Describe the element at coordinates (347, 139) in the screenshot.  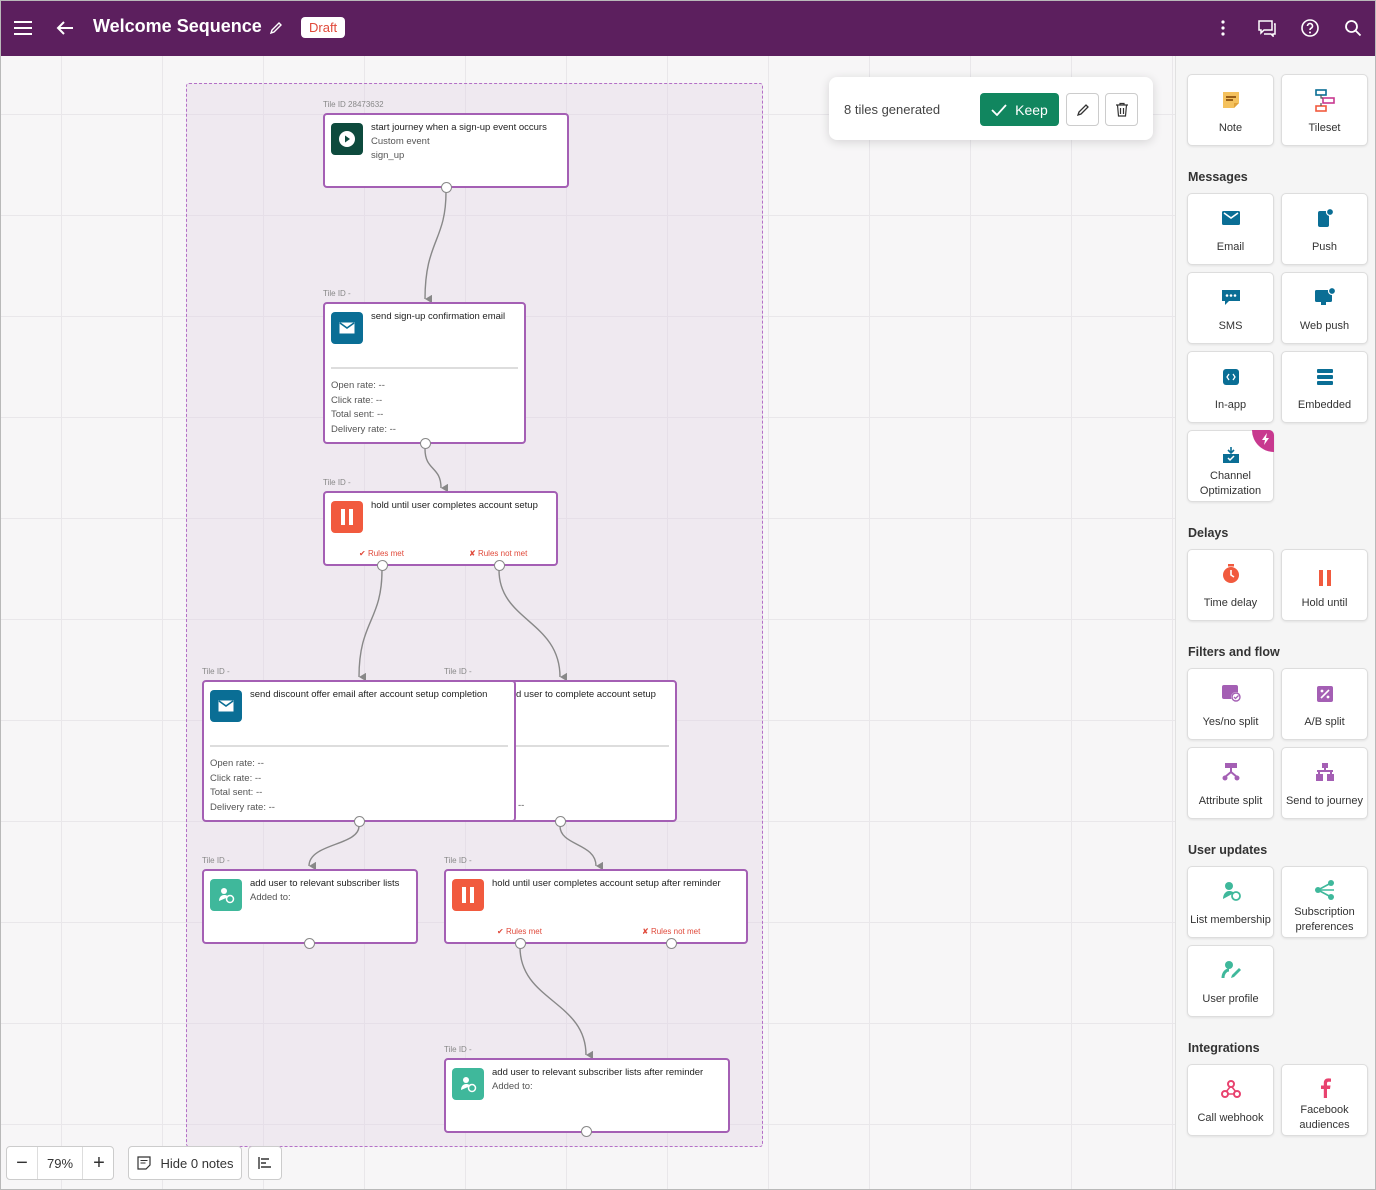
I see `play-icon` at that location.